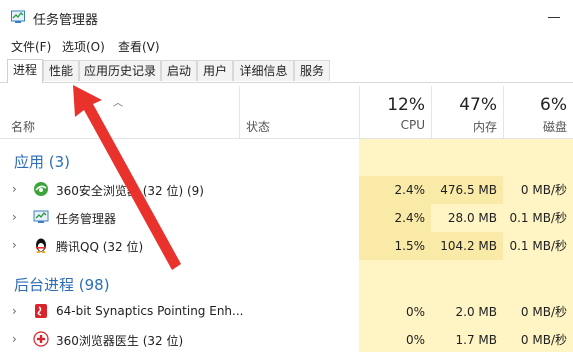  What do you see at coordinates (258, 126) in the screenshot?
I see `header-status: 状态` at bounding box center [258, 126].